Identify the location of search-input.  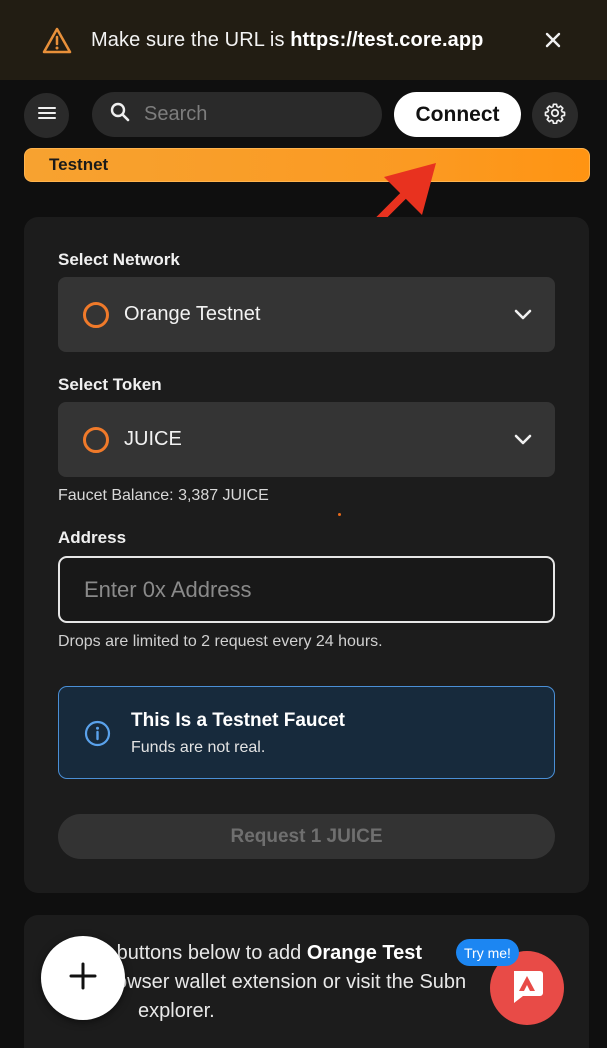
(254, 114).